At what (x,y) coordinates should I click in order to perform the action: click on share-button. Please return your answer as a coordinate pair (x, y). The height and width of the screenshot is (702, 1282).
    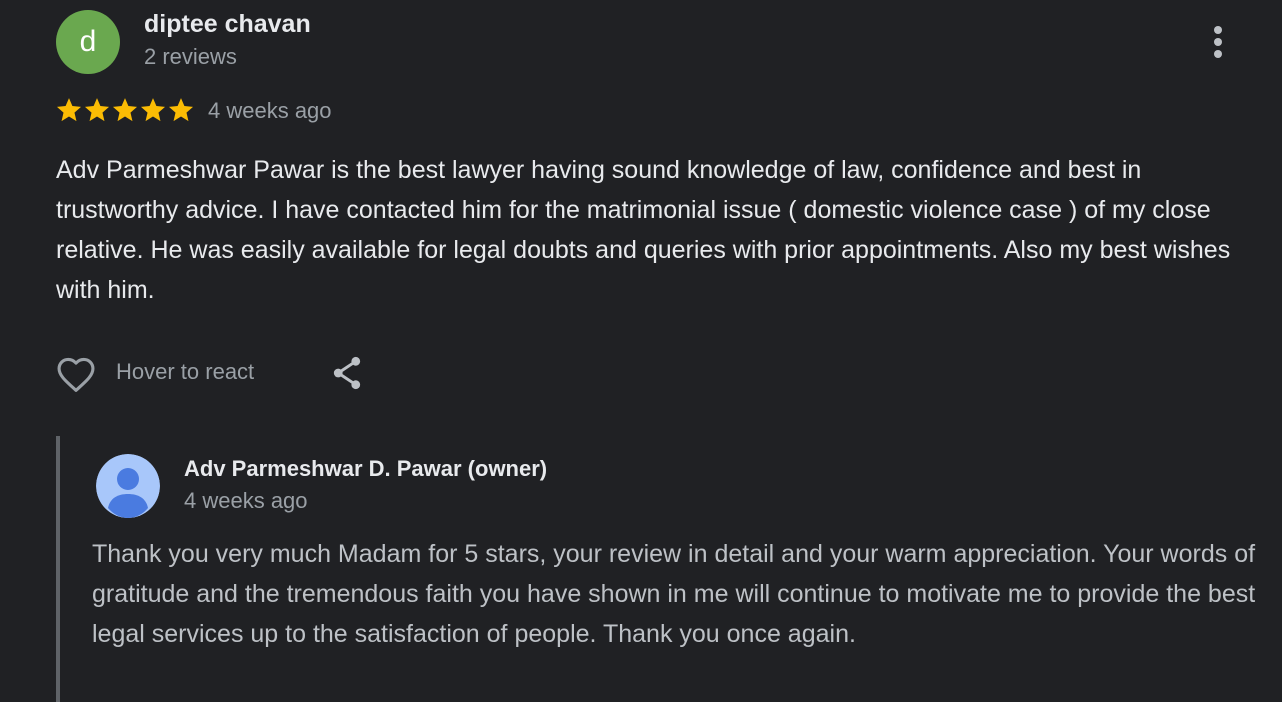
    Looking at the image, I should click on (347, 373).